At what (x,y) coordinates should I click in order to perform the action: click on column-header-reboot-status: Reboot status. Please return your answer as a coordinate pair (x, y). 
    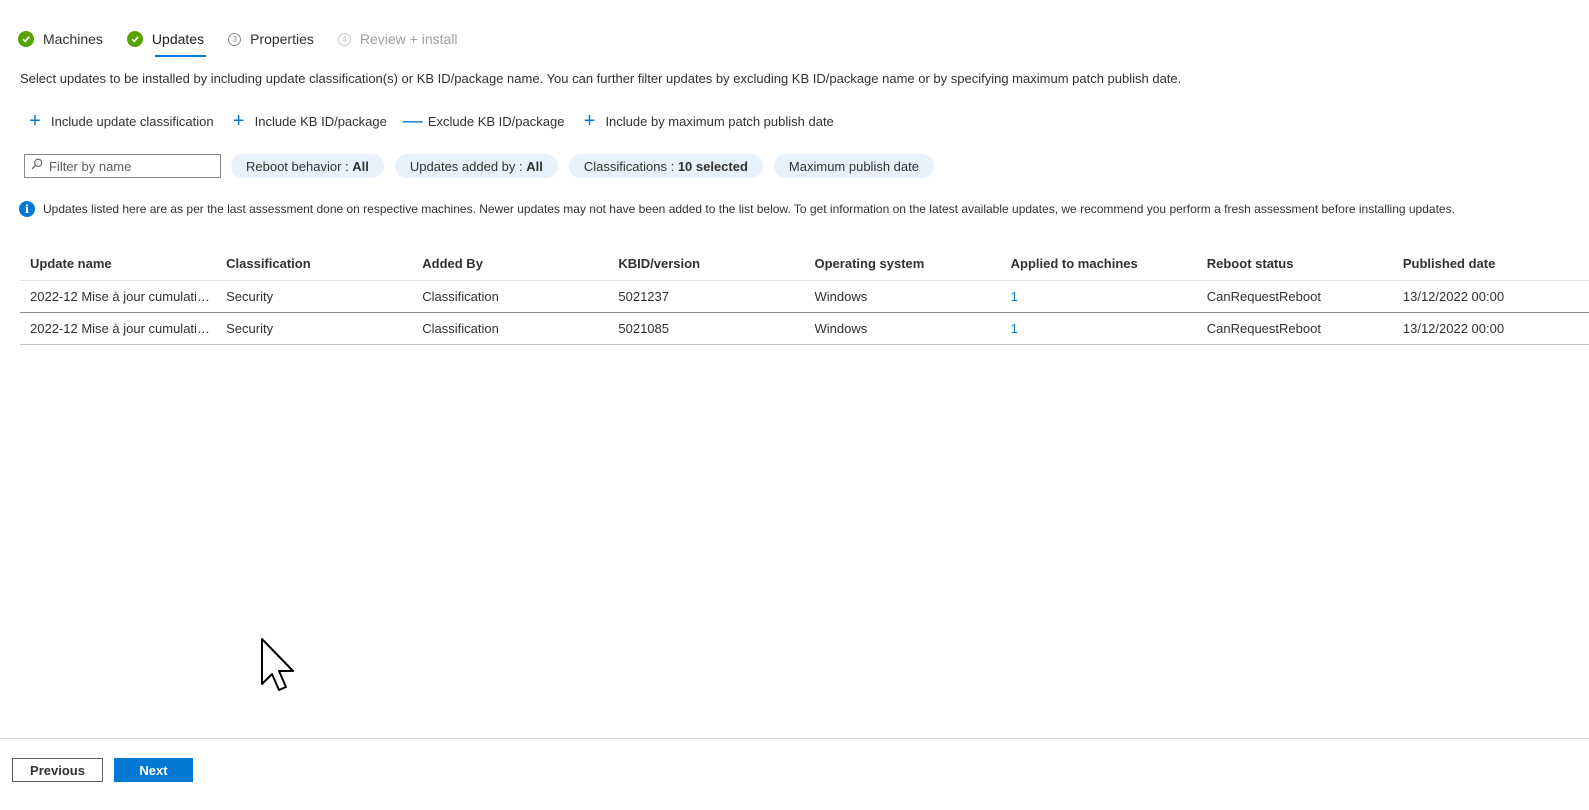
    Looking at the image, I should click on (1295, 263).